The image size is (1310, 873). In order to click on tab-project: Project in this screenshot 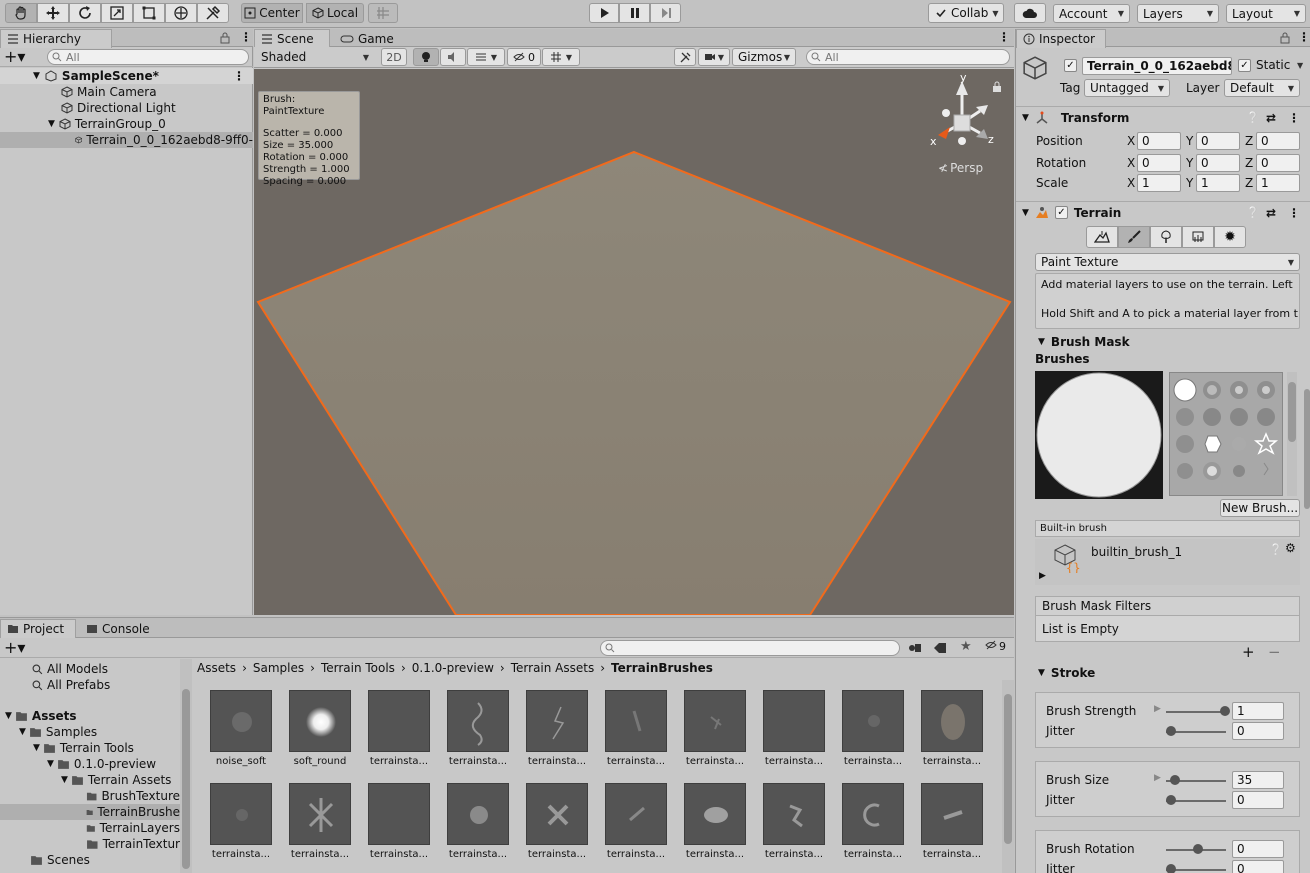, I will do `click(38, 628)`.